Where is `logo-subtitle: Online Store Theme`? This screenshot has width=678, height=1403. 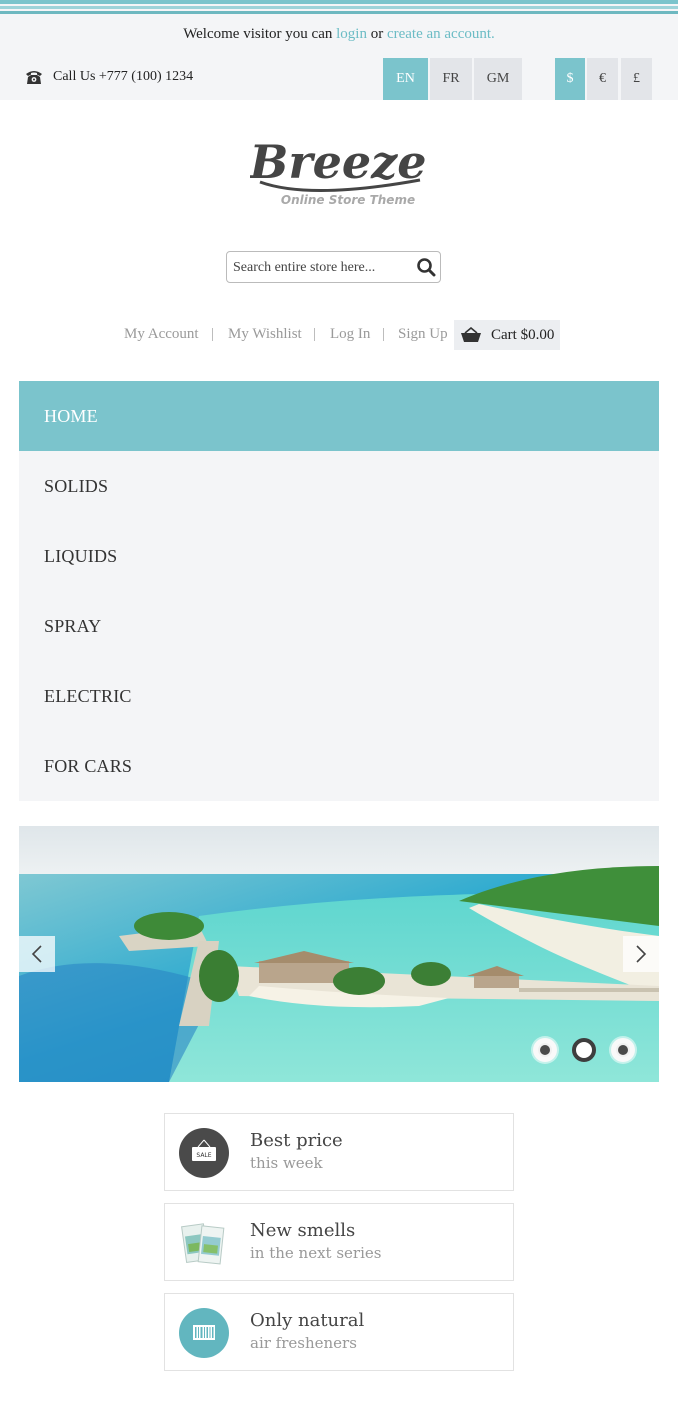 logo-subtitle: Online Store Theme is located at coordinates (348, 200).